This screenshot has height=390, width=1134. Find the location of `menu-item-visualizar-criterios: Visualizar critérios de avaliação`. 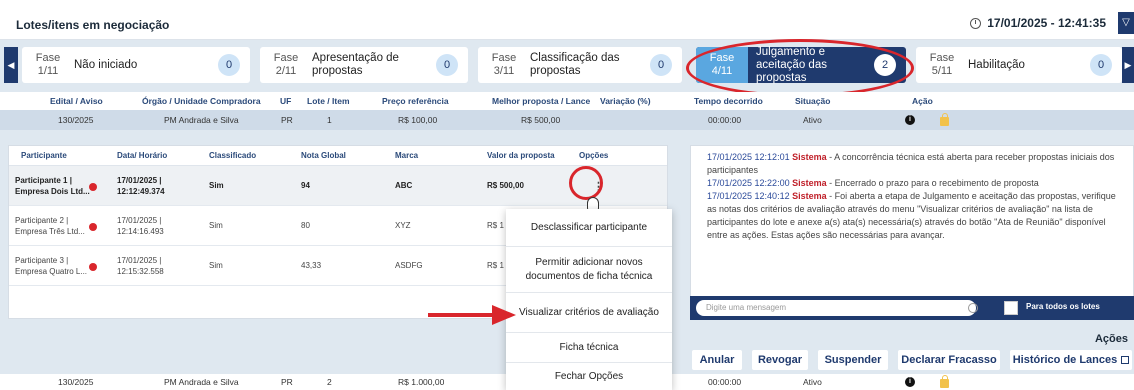

menu-item-visualizar-criterios: Visualizar critérios de avaliação is located at coordinates (589, 313).